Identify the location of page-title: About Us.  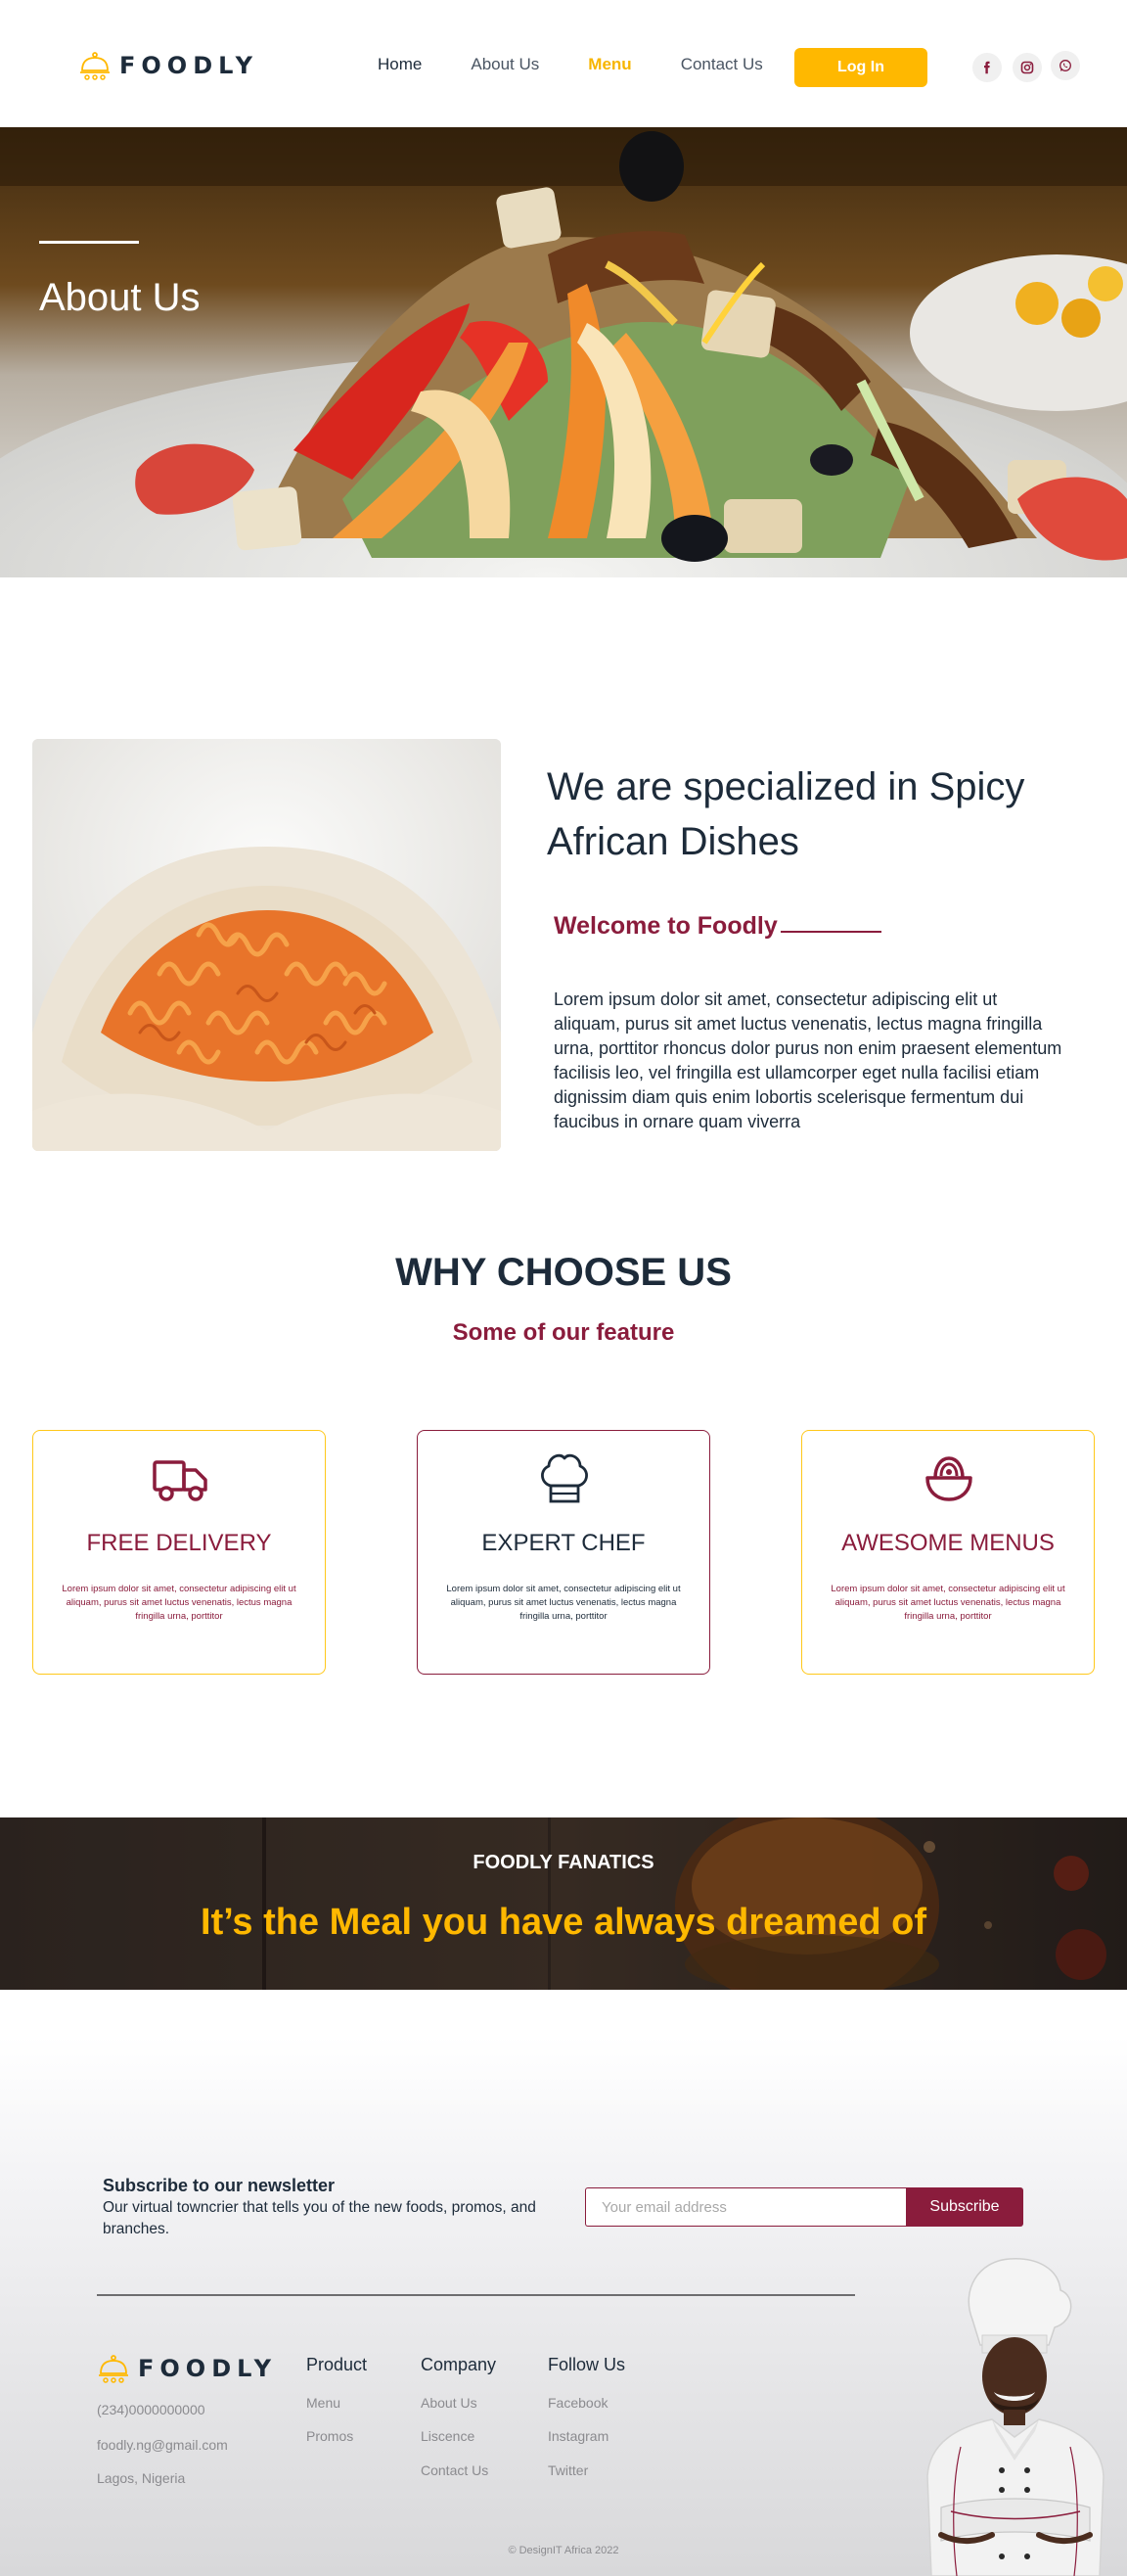
(120, 298).